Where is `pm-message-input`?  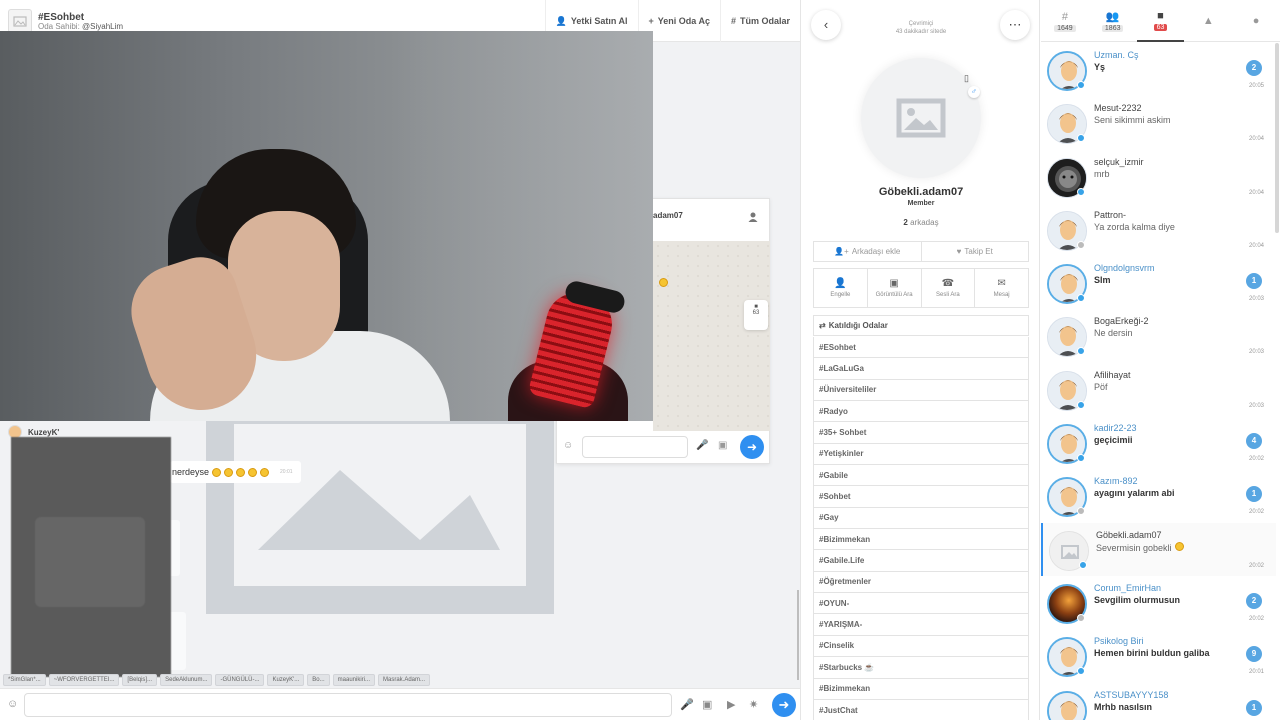
pm-message-input is located at coordinates (635, 447).